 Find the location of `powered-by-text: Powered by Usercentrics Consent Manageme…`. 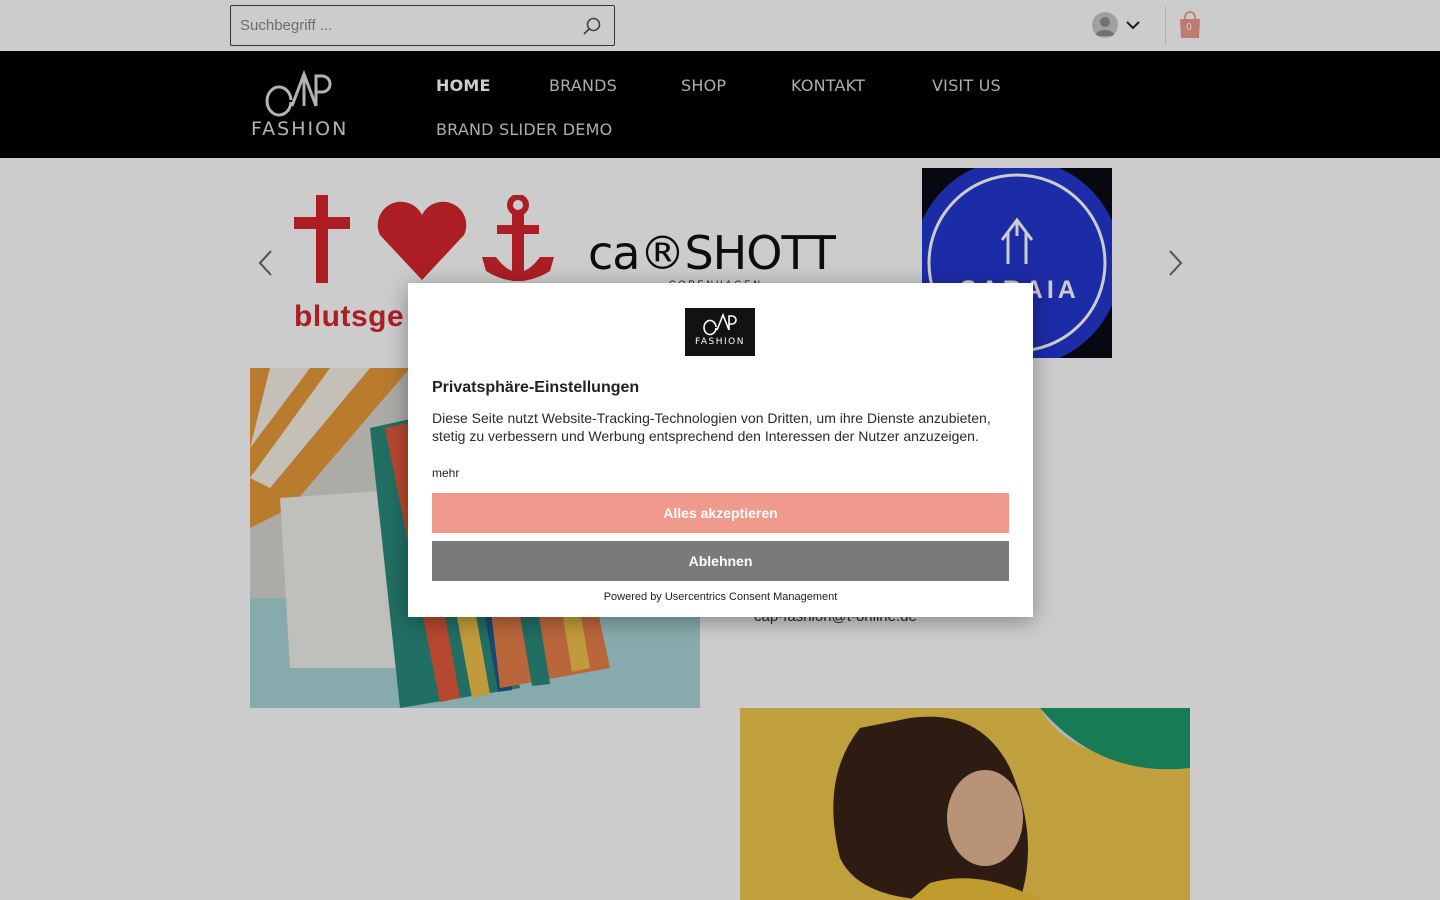

powered-by-text: Powered by Usercentrics Consent Manageme… is located at coordinates (720, 597).